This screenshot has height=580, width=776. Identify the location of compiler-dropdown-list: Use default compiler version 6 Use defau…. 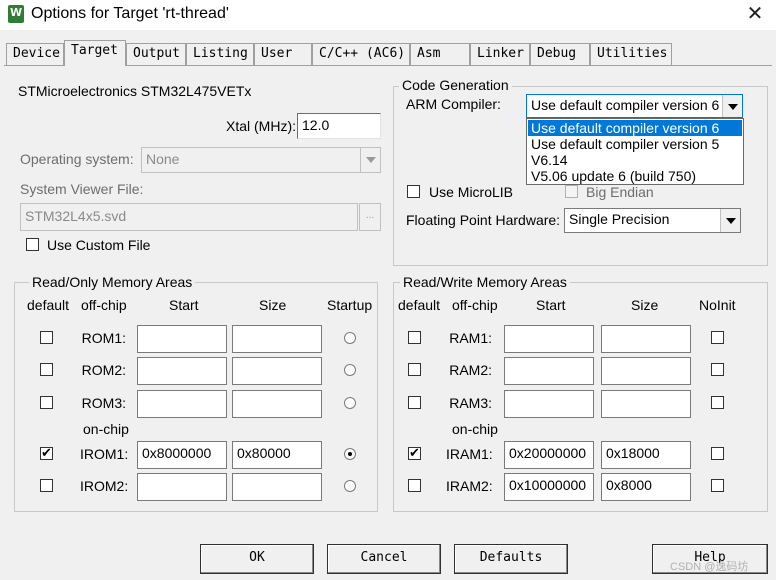
(635, 151).